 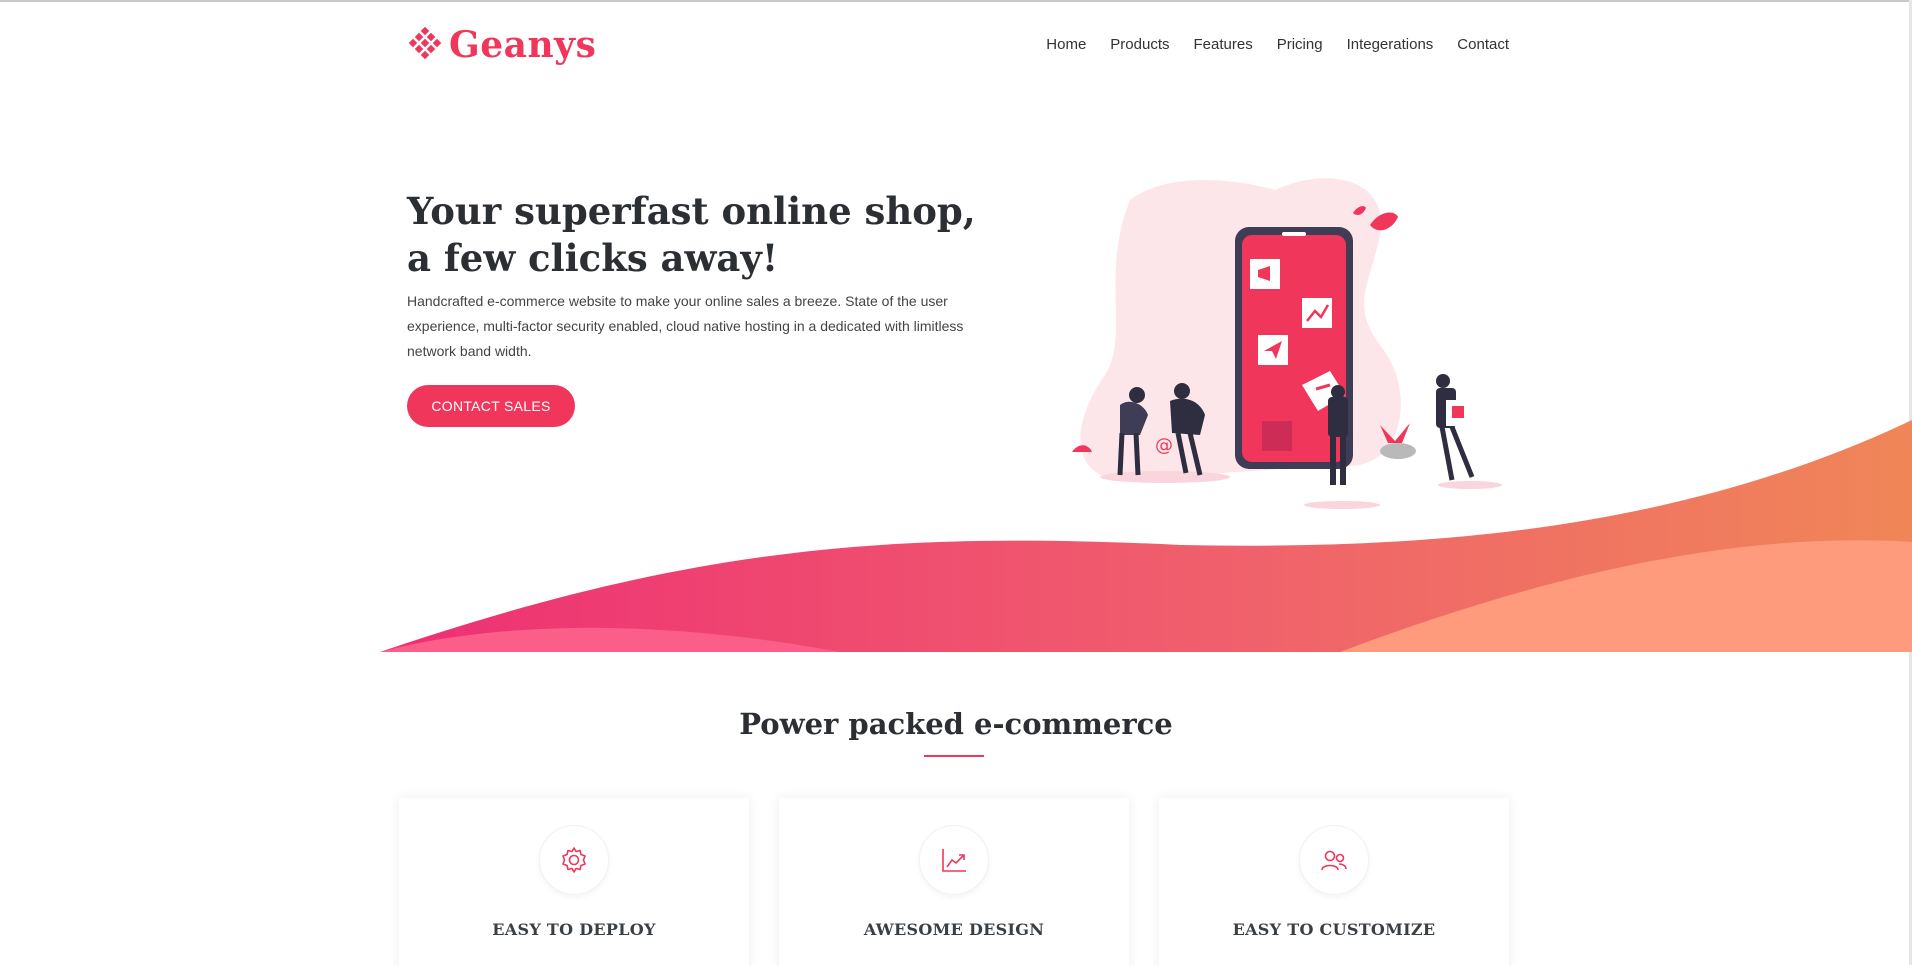 I want to click on logo-diamond-icon, so click(x=425, y=42).